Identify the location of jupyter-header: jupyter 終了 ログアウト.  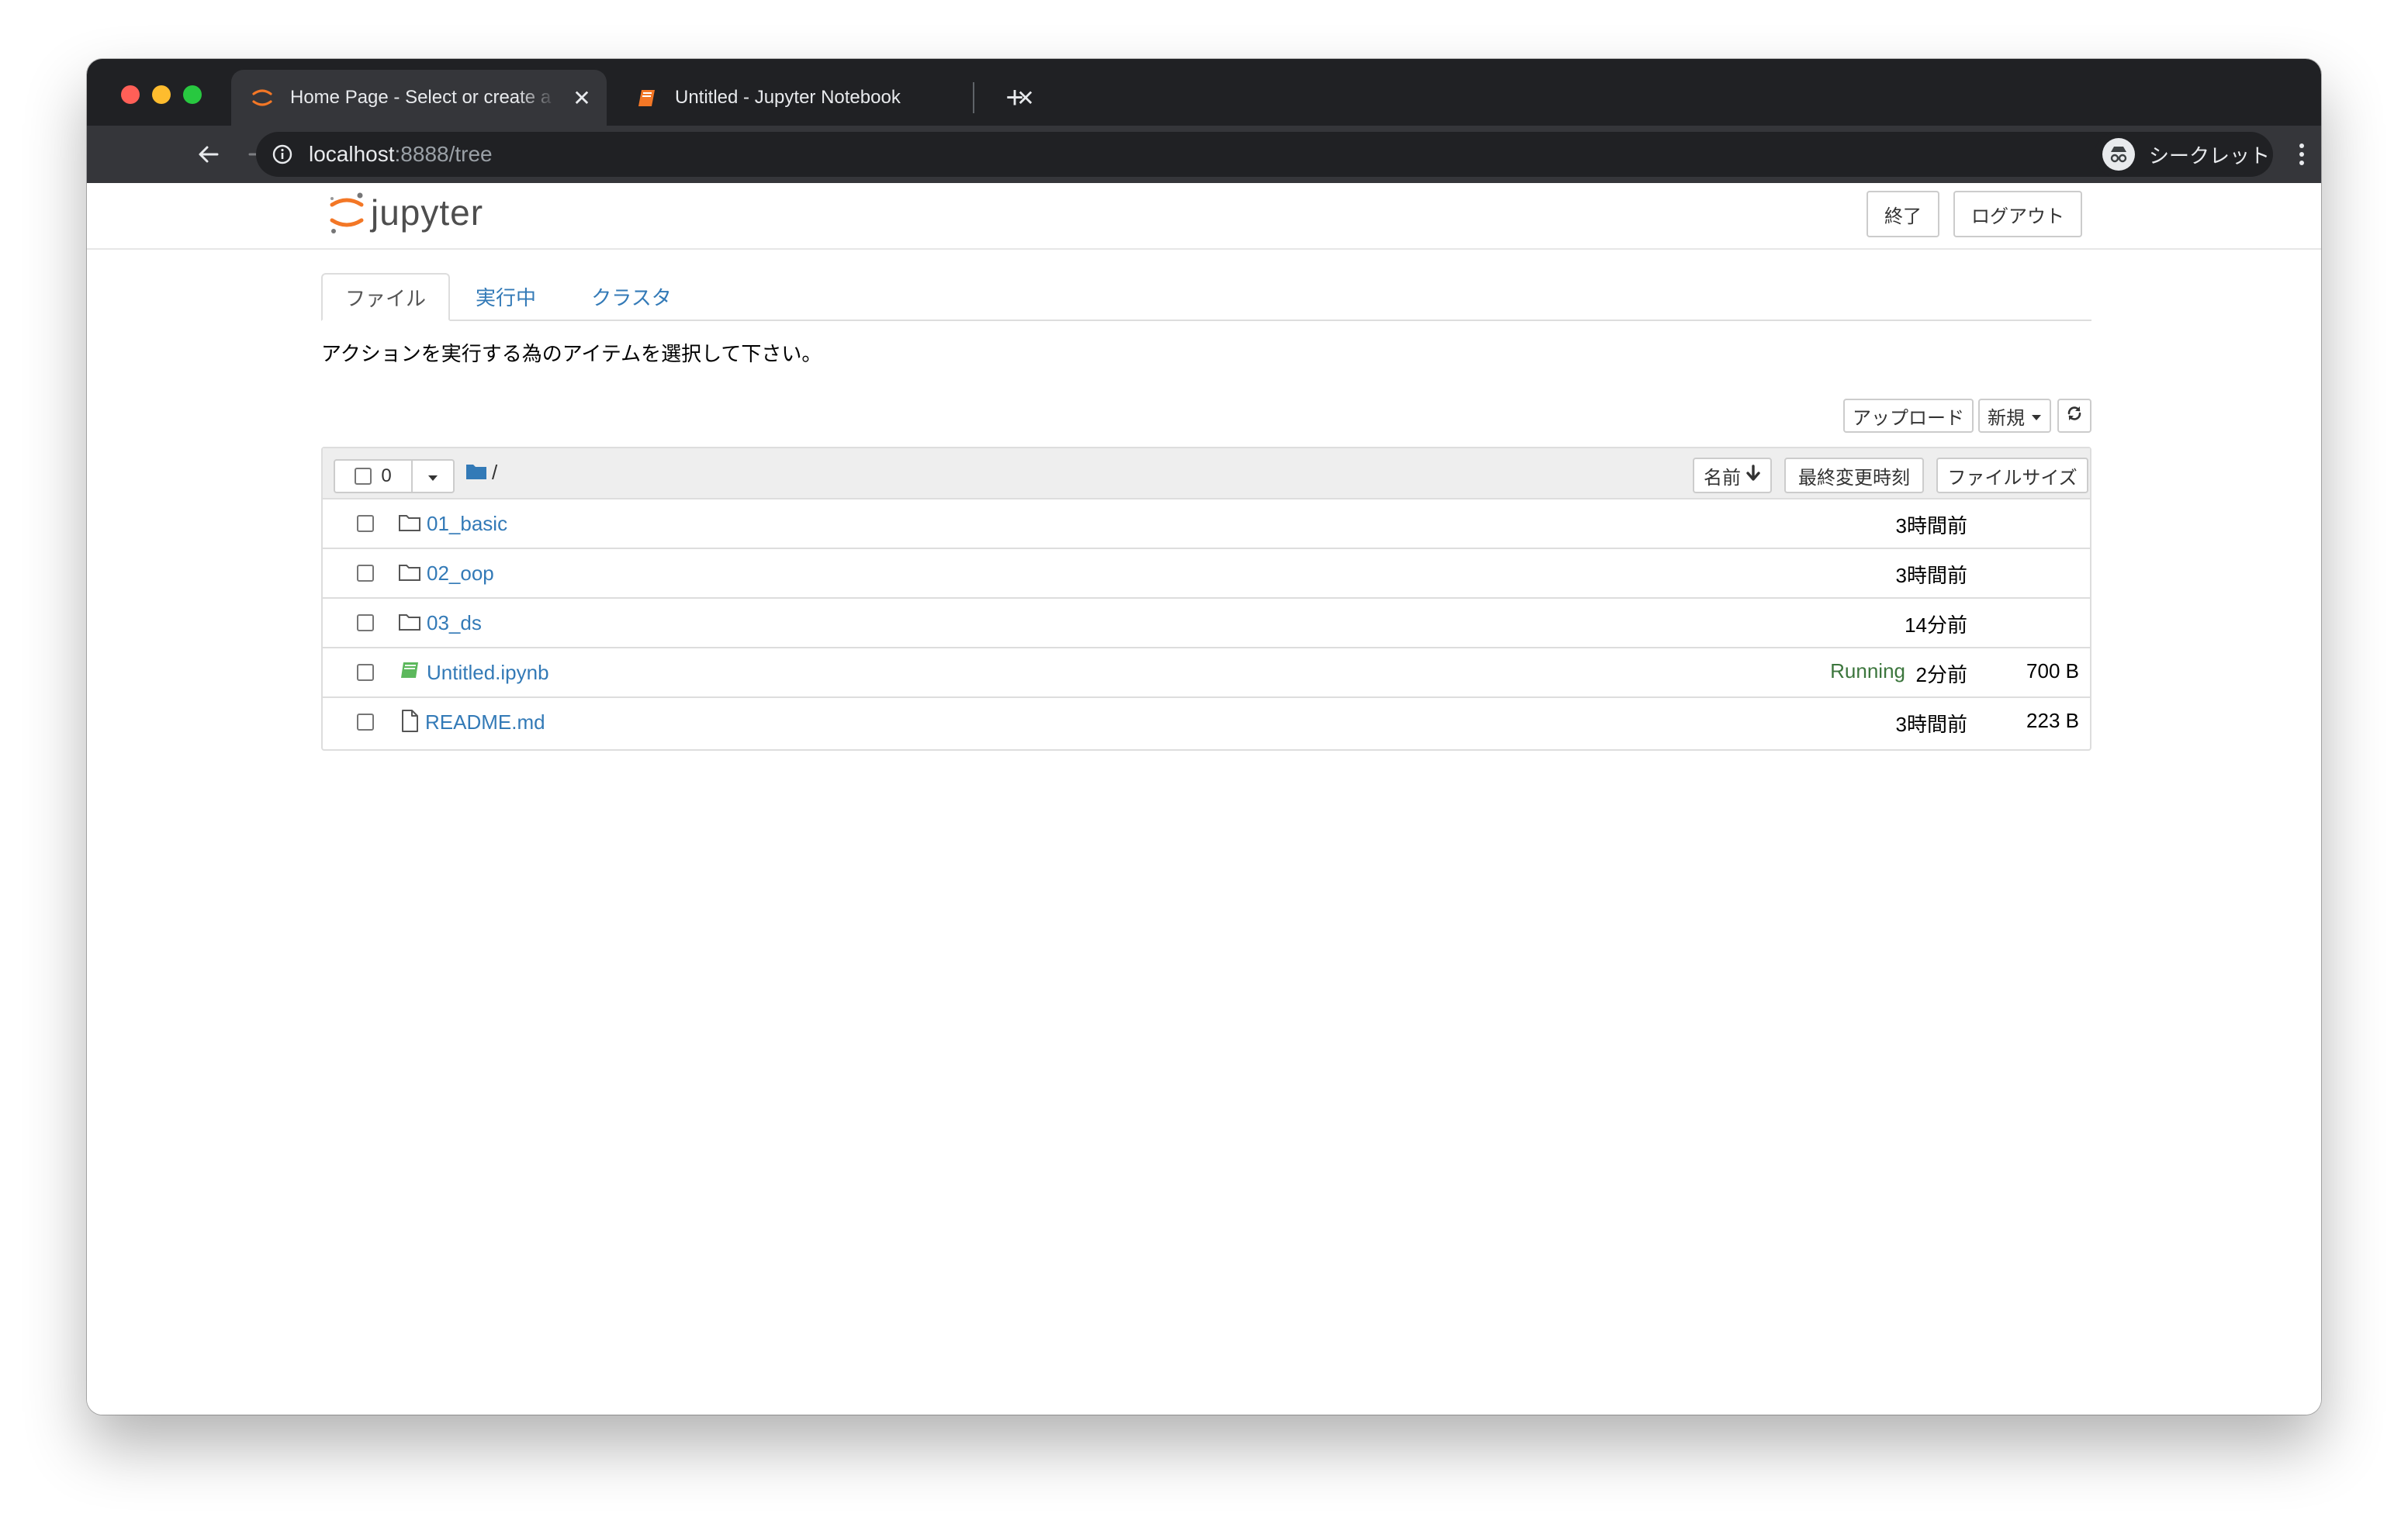
(1204, 216).